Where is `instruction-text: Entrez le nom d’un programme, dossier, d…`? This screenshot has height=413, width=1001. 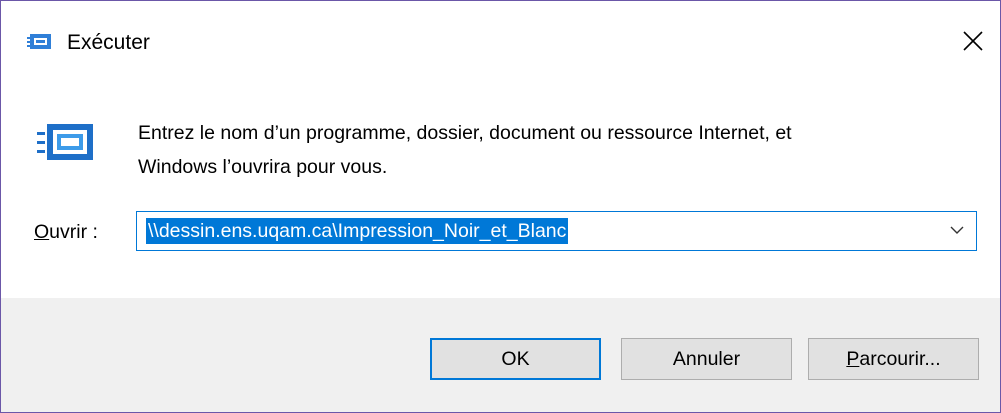
instruction-text: Entrez le nom d’un programme, dossier, d… is located at coordinates (558, 150).